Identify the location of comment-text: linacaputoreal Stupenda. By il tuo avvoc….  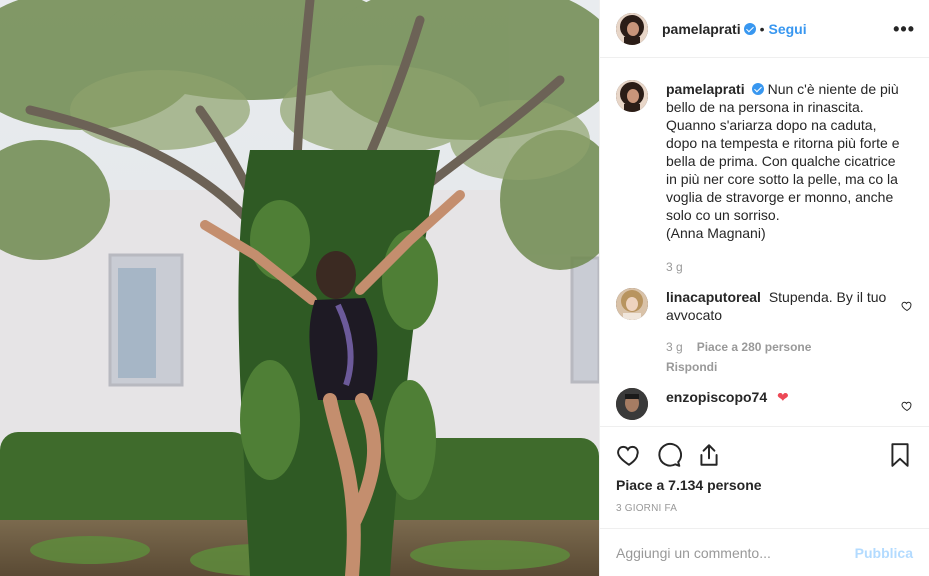
(787, 306).